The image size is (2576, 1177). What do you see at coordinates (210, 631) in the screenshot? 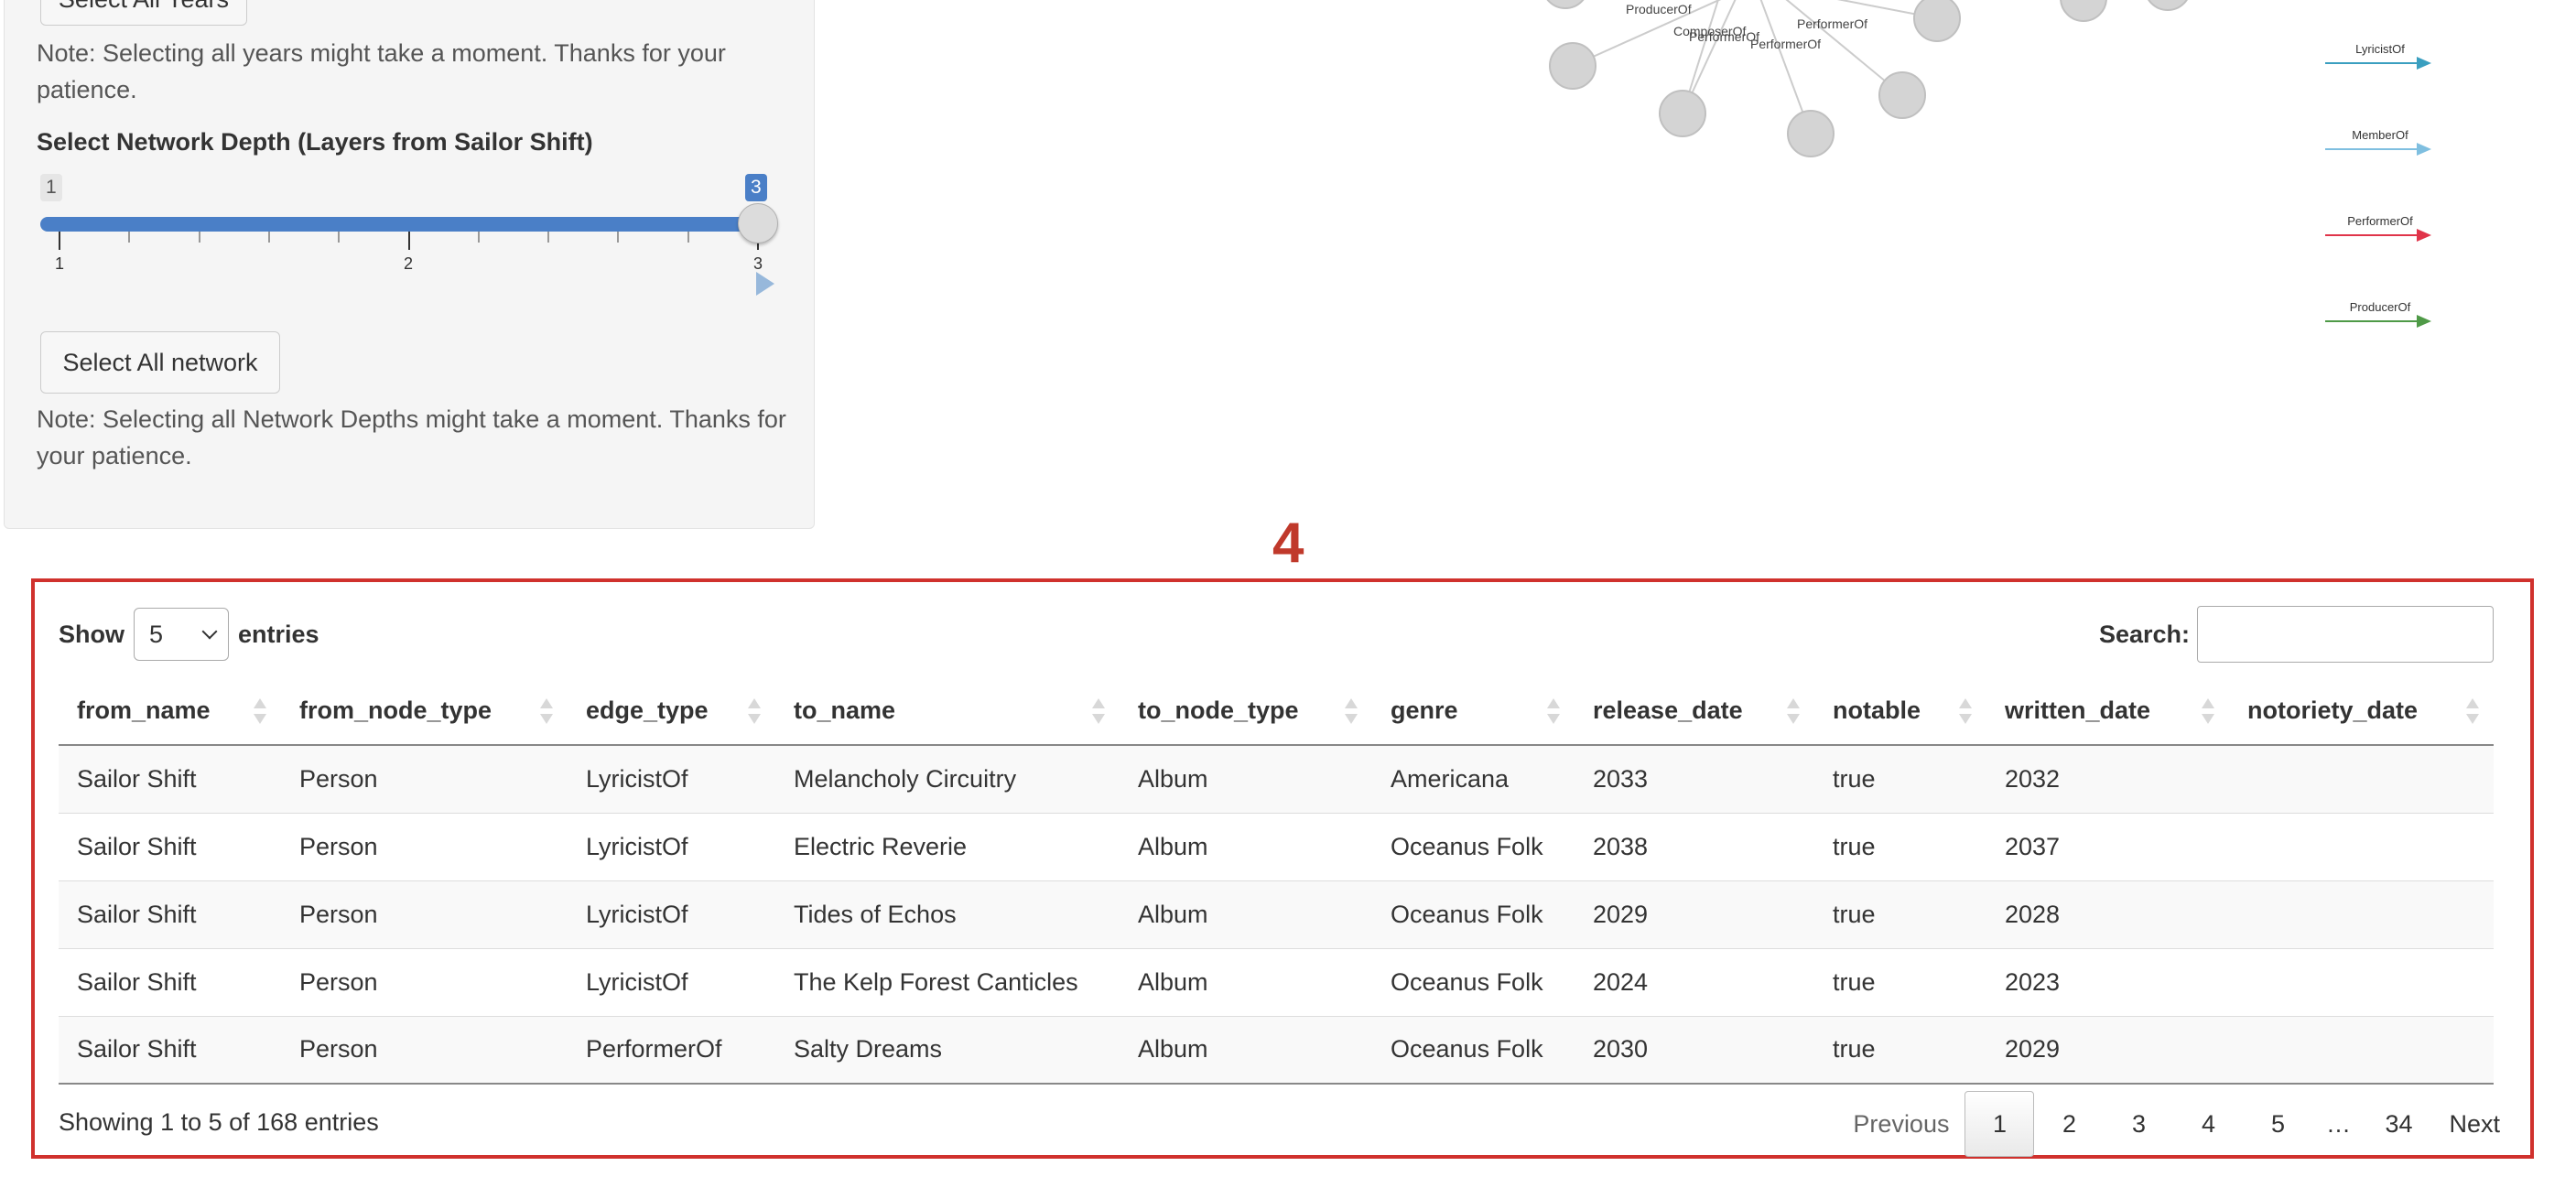
I see `chevron-down-icon` at bounding box center [210, 631].